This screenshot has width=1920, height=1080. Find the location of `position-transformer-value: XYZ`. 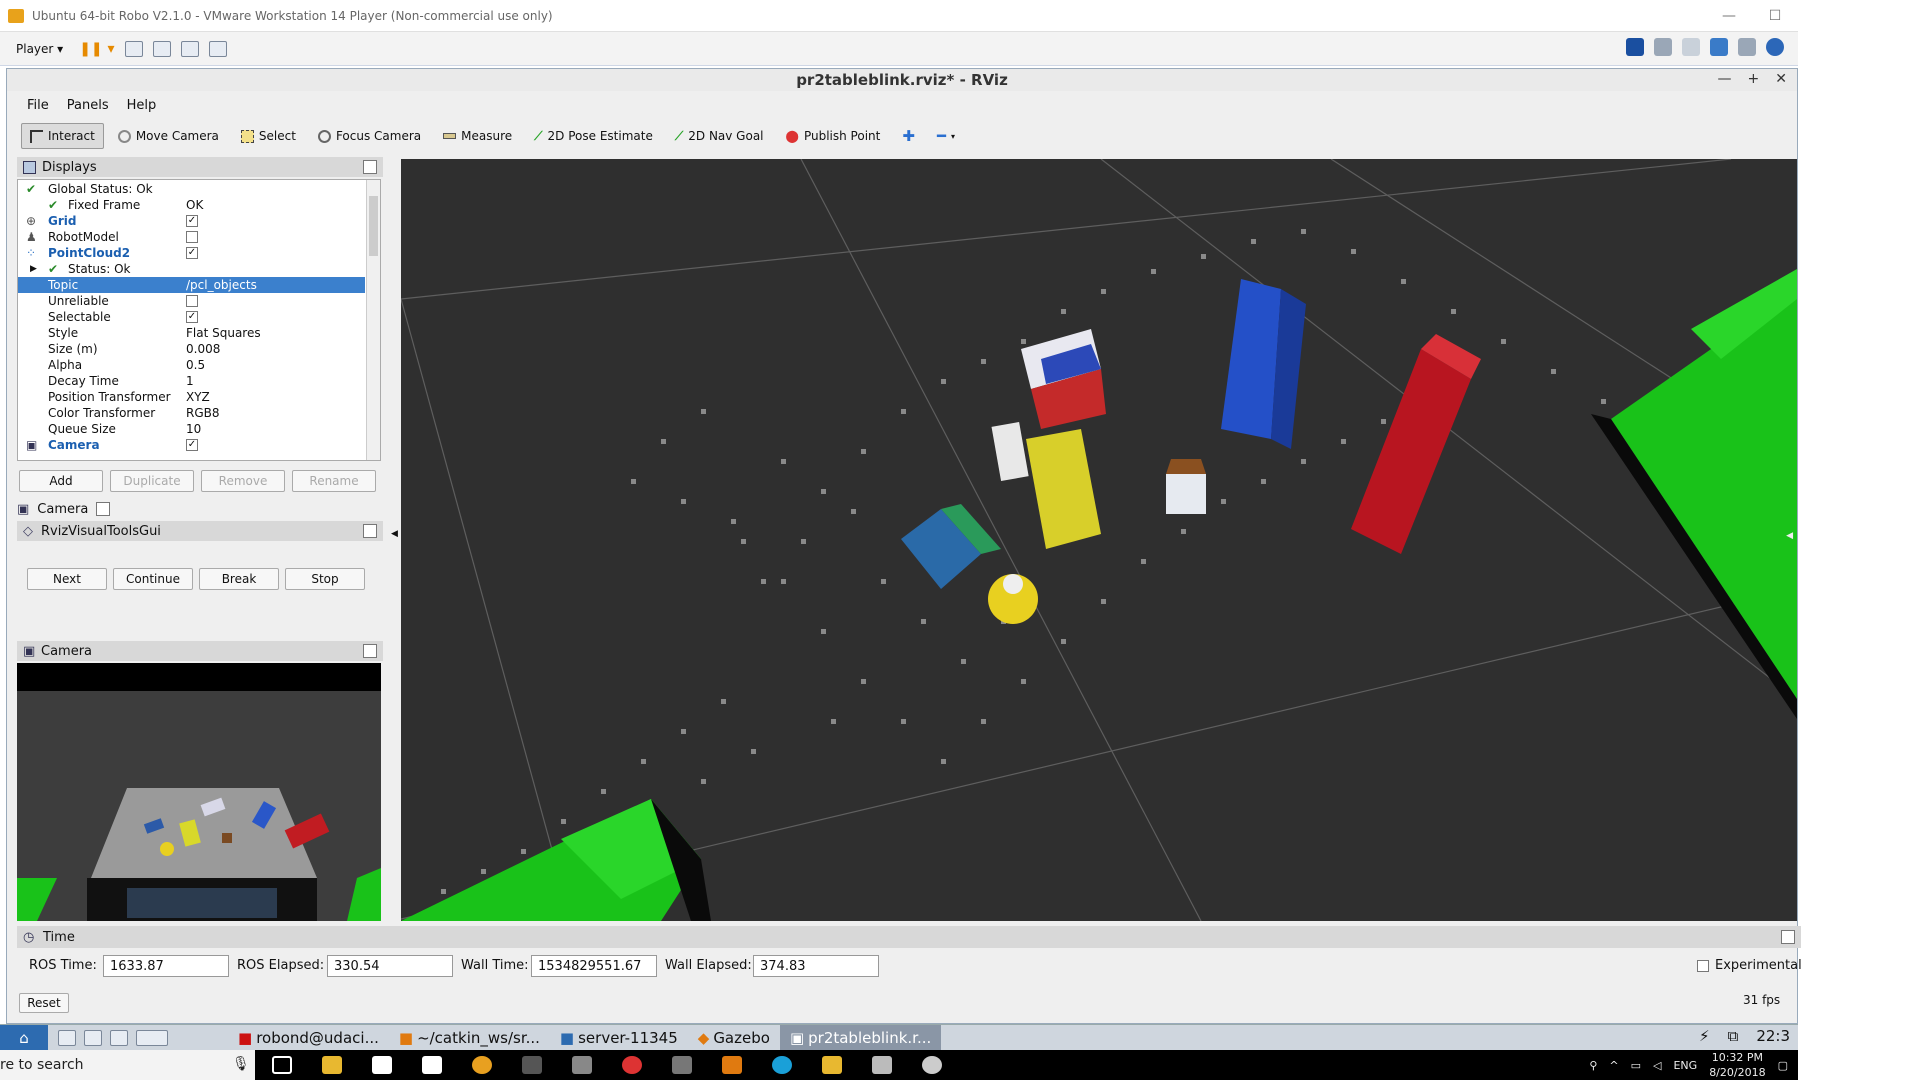

position-transformer-value: XYZ is located at coordinates (198, 397).